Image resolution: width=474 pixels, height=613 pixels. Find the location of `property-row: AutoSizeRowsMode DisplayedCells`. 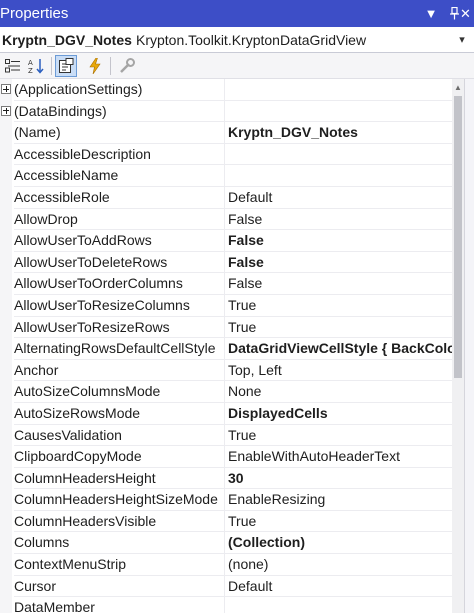

property-row: AutoSizeRowsMode DisplayedCells is located at coordinates (226, 413).